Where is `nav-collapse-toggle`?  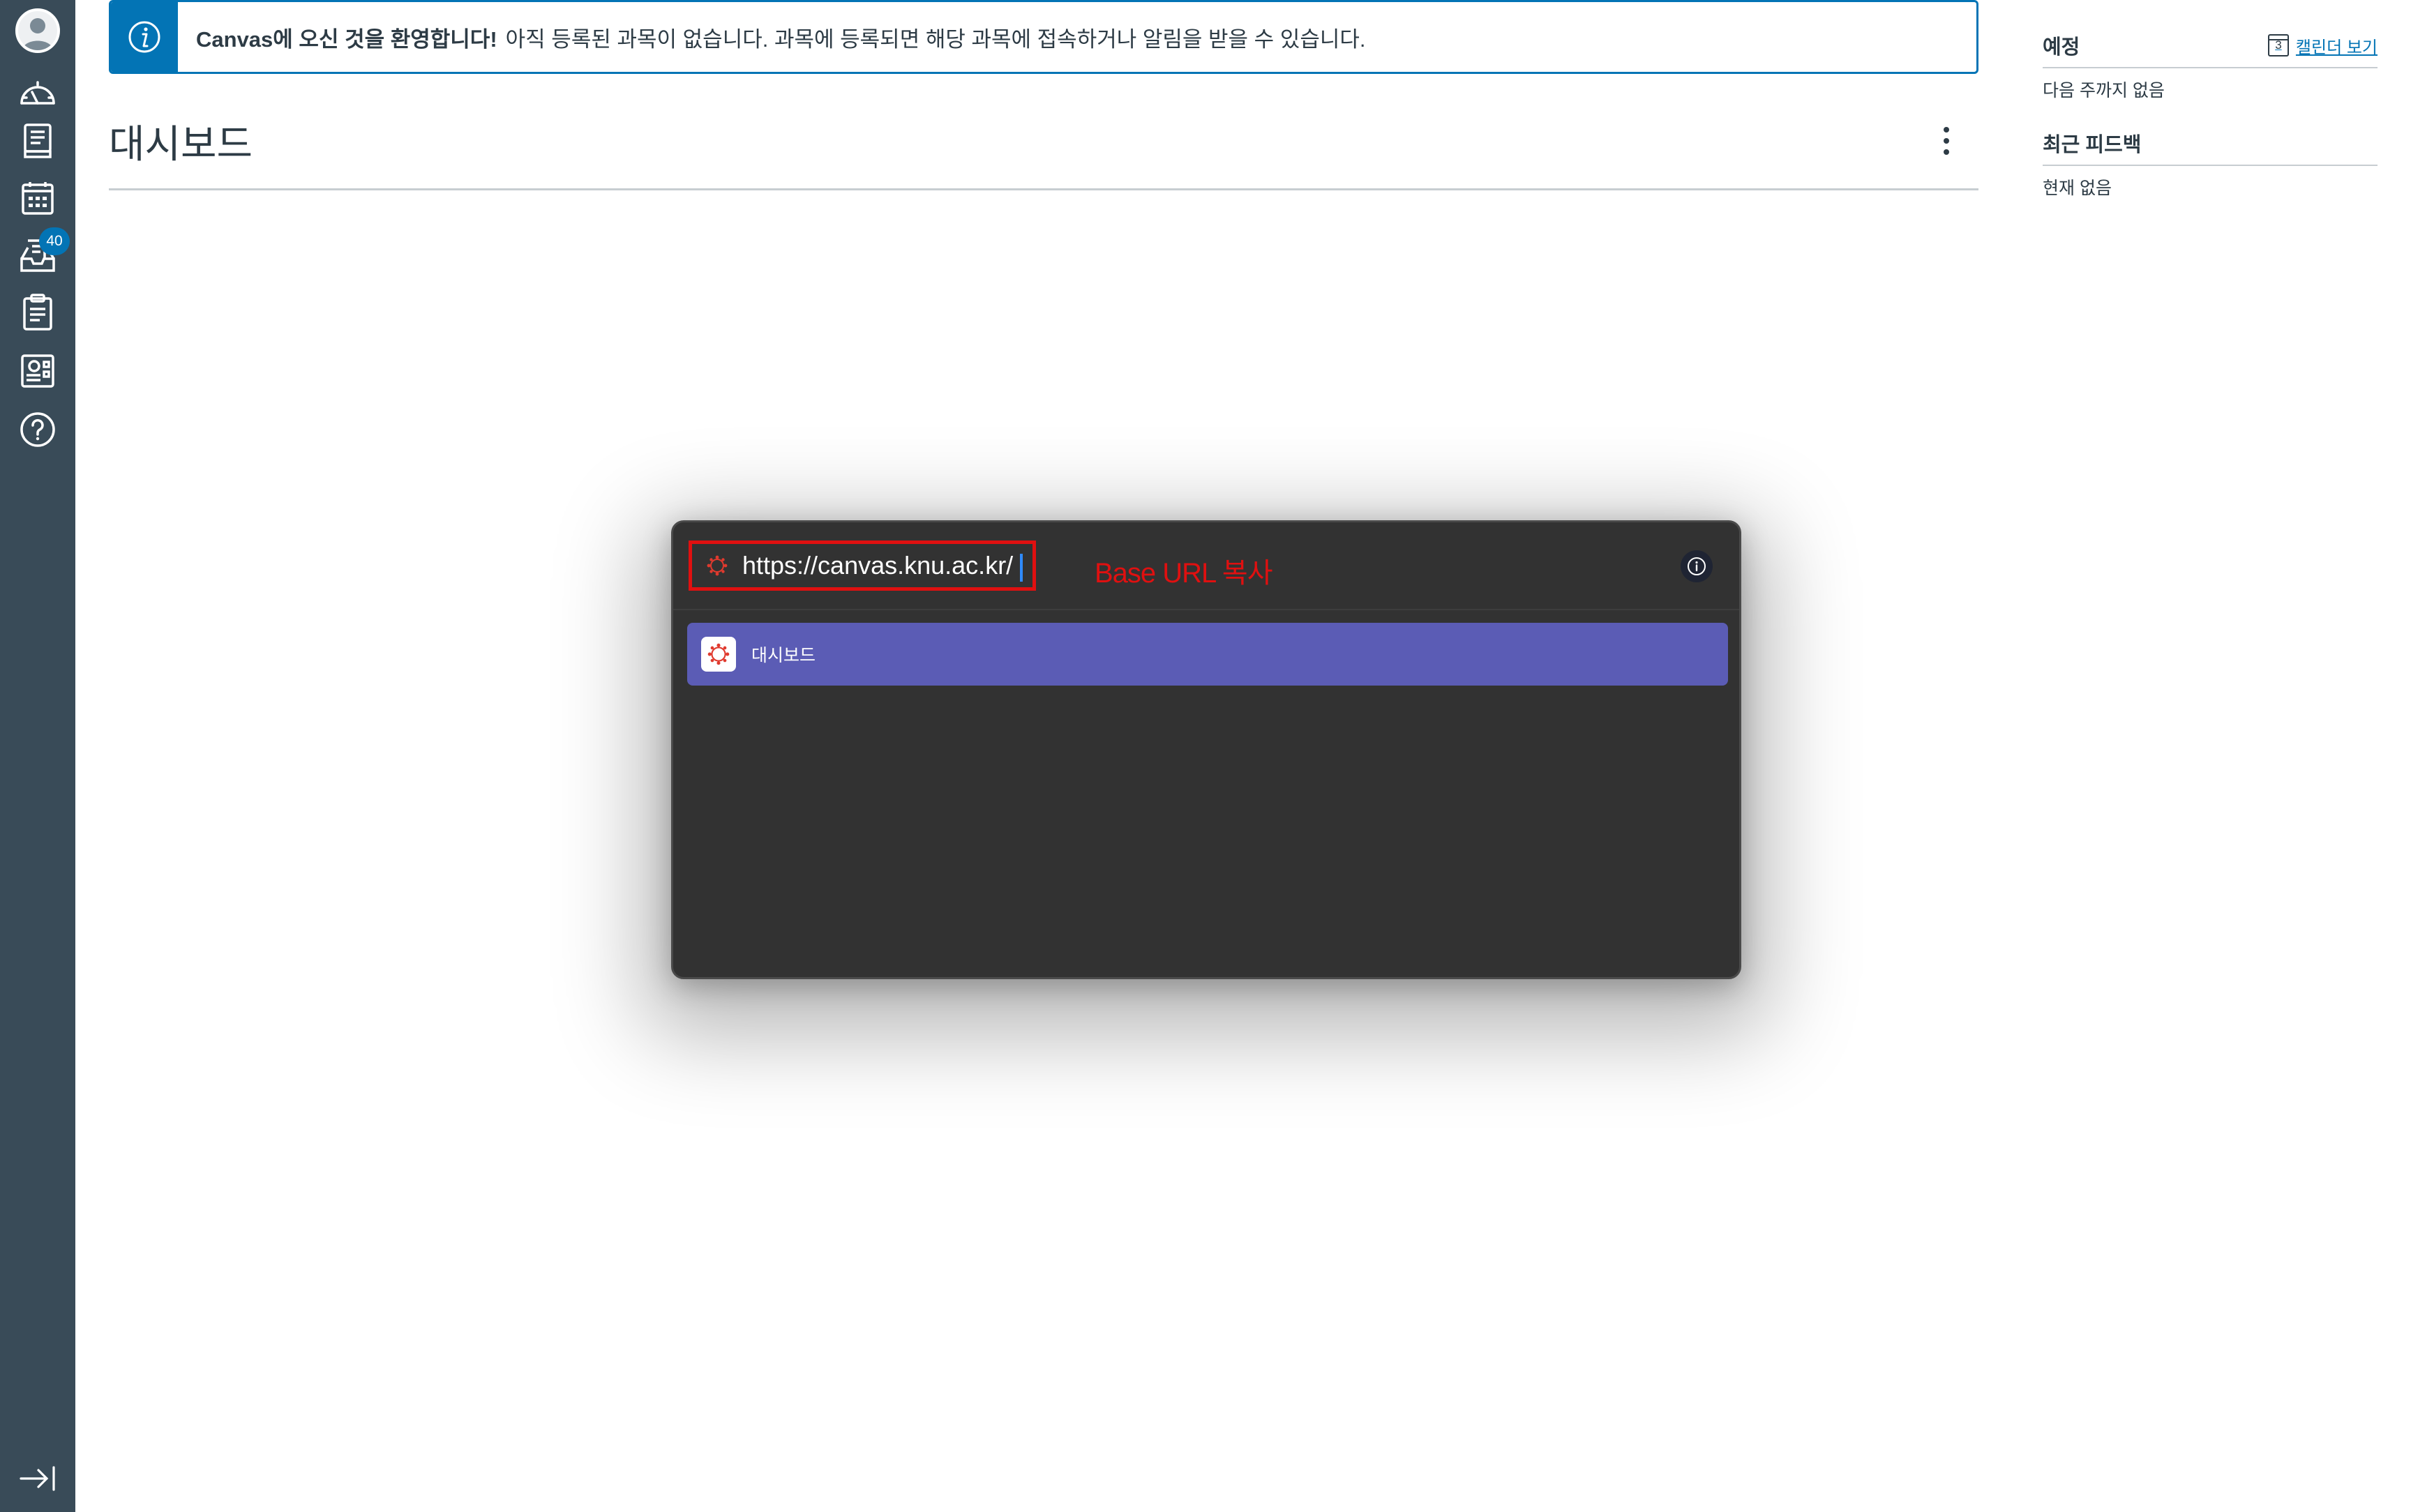 nav-collapse-toggle is located at coordinates (37, 1478).